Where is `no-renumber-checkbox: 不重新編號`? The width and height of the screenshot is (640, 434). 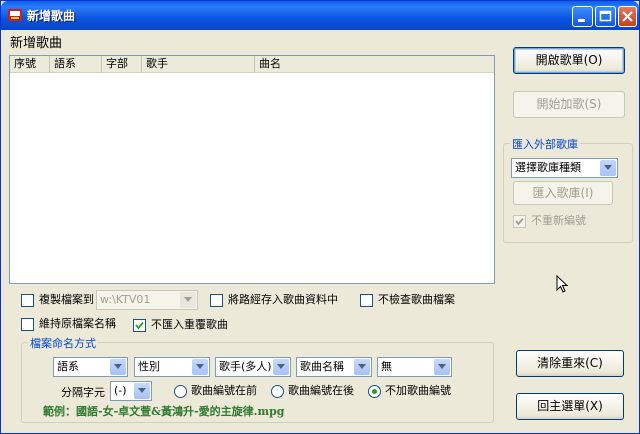 no-renumber-checkbox: 不重新編號 is located at coordinates (549, 221).